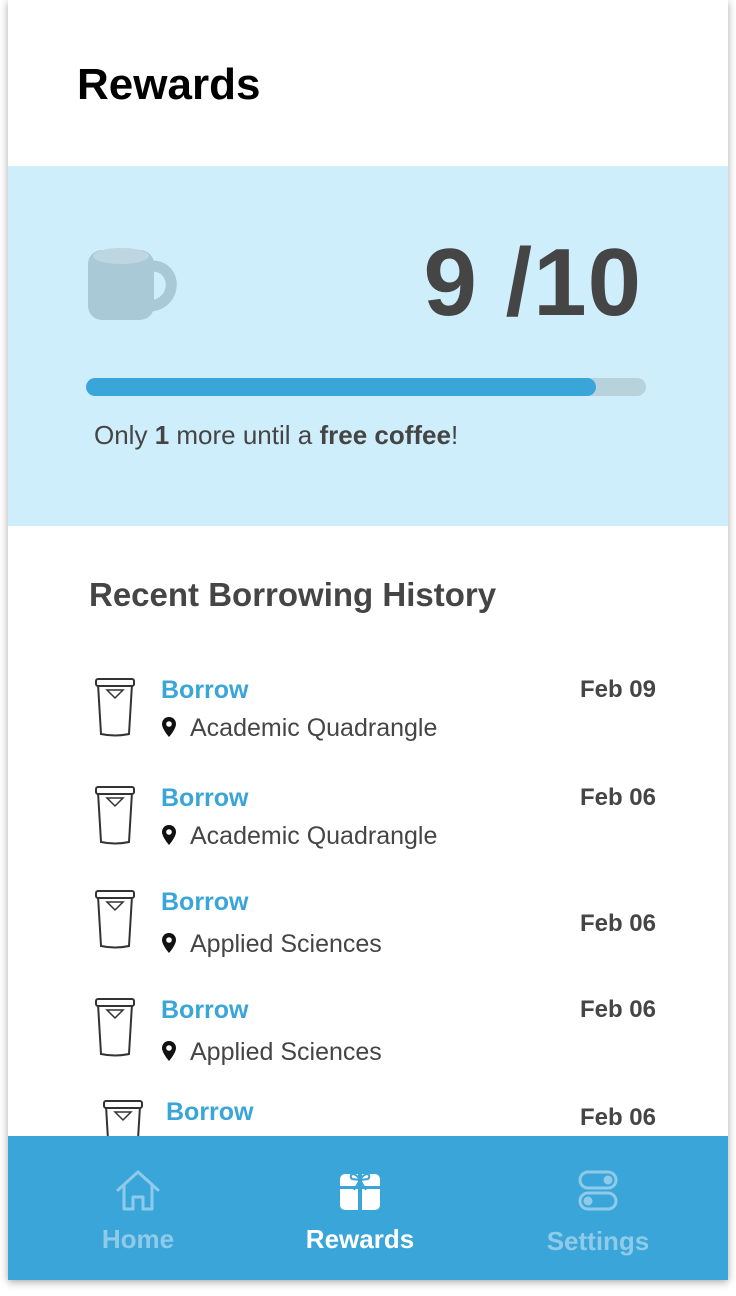 This screenshot has width=736, height=1296. I want to click on reward-message-mid: more until a, so click(244, 435).